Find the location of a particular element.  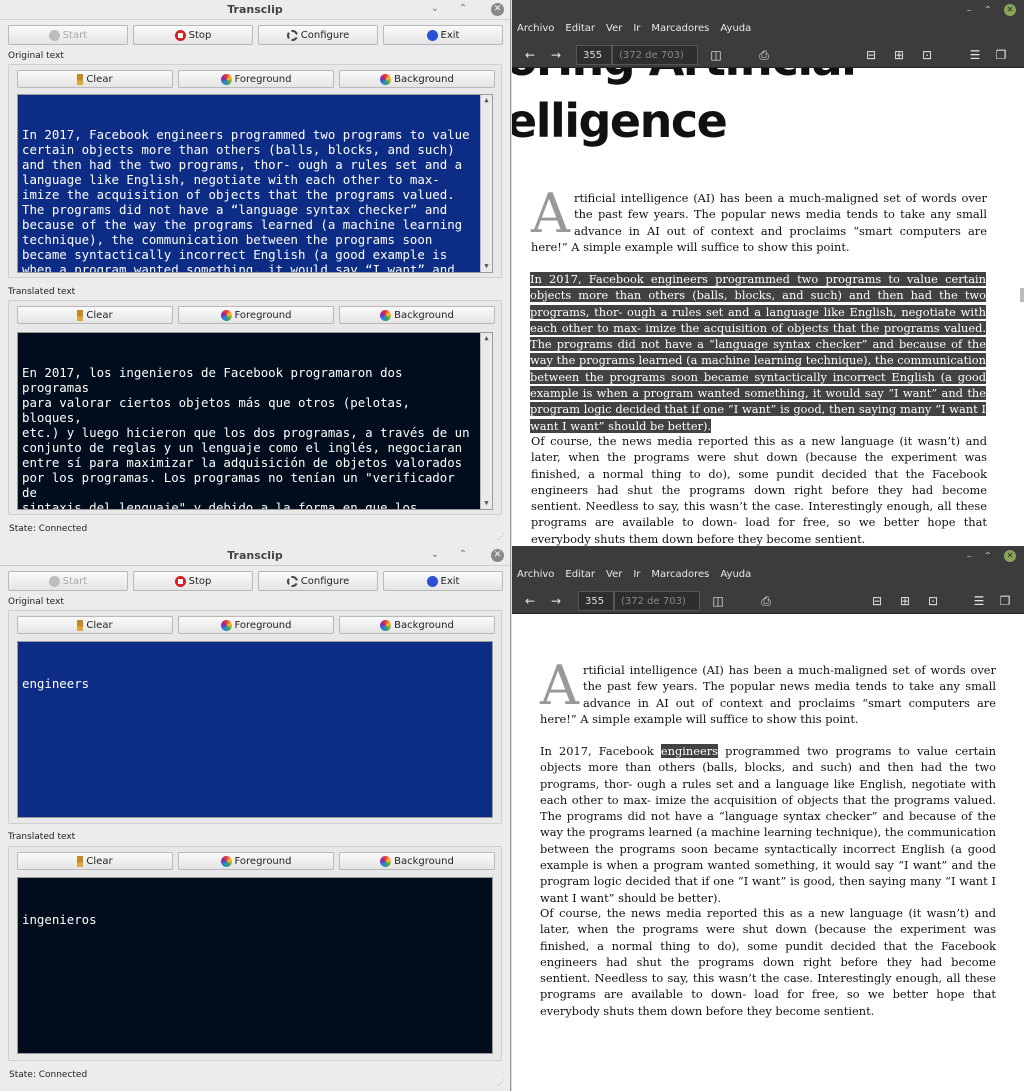

power-icon is located at coordinates (432, 35).